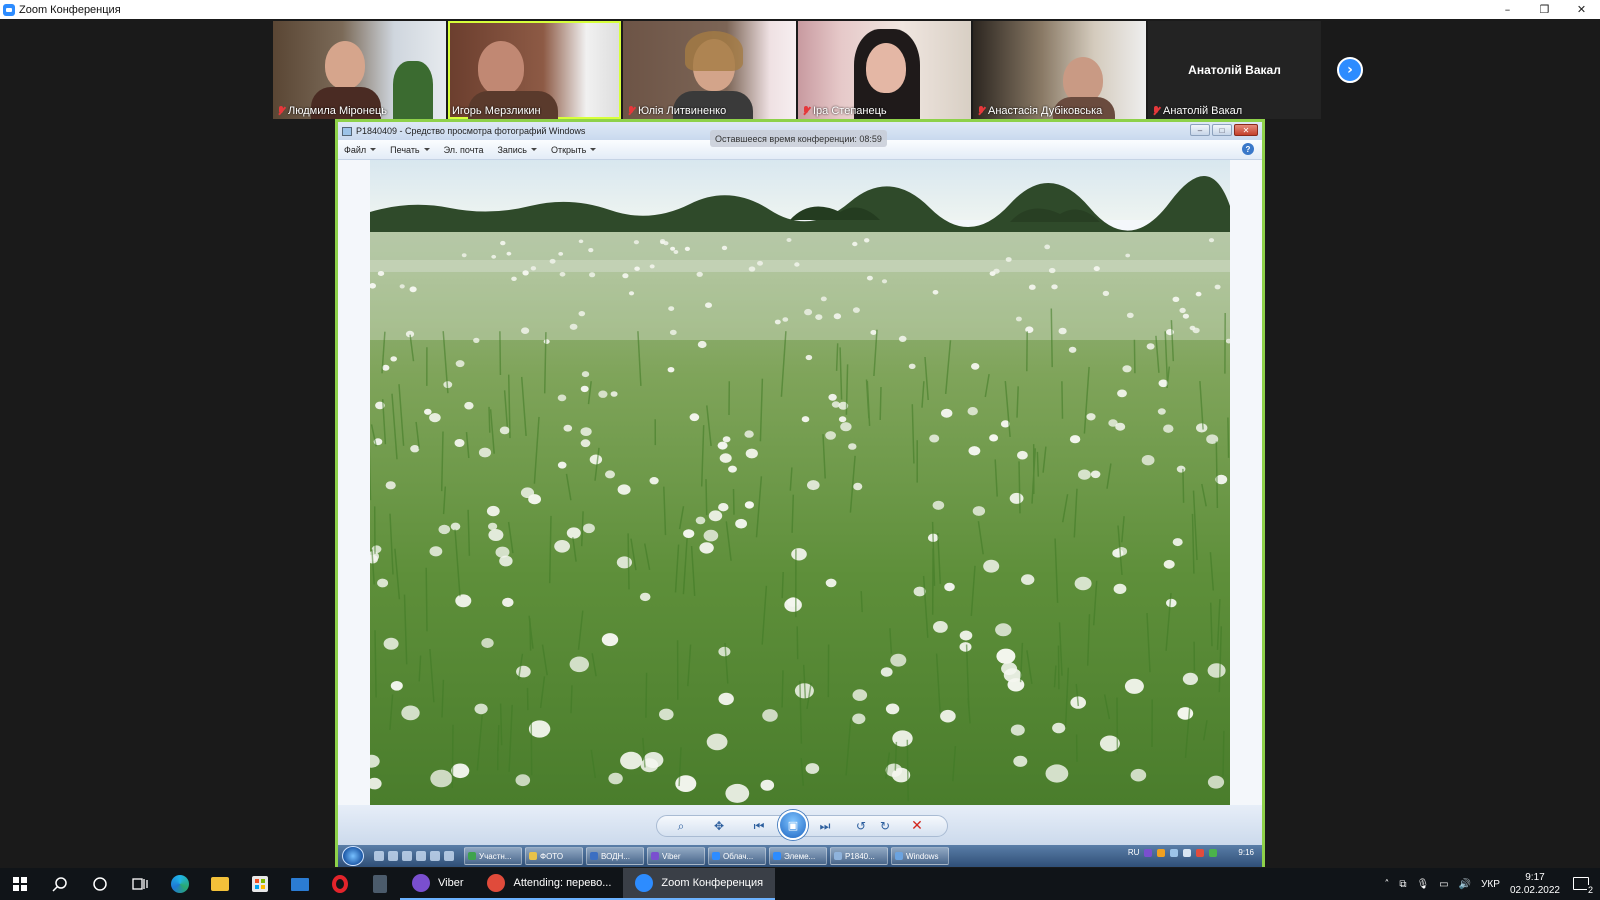 The height and width of the screenshot is (900, 1600). I want to click on delete-icon: ✕, so click(917, 826).